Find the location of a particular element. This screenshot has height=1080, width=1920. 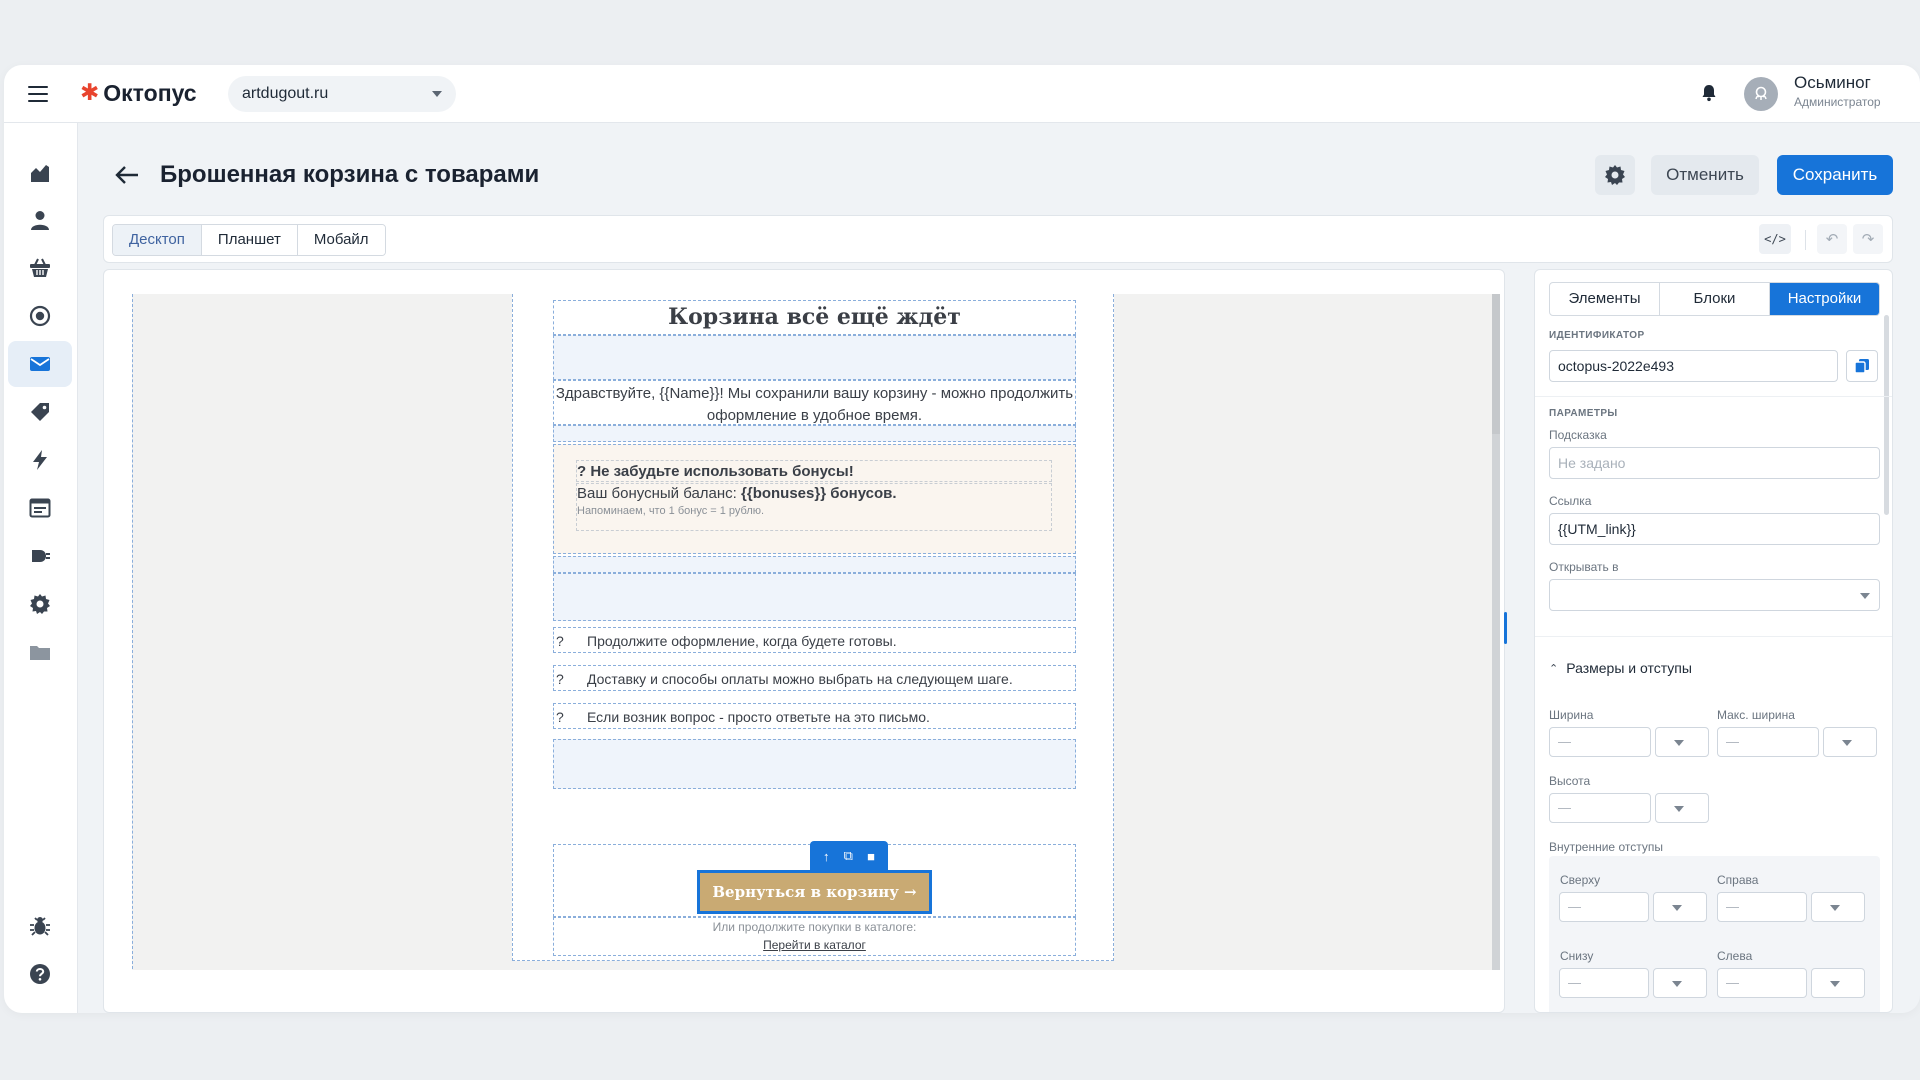

tab-blocks: Блоки is located at coordinates (1715, 299).